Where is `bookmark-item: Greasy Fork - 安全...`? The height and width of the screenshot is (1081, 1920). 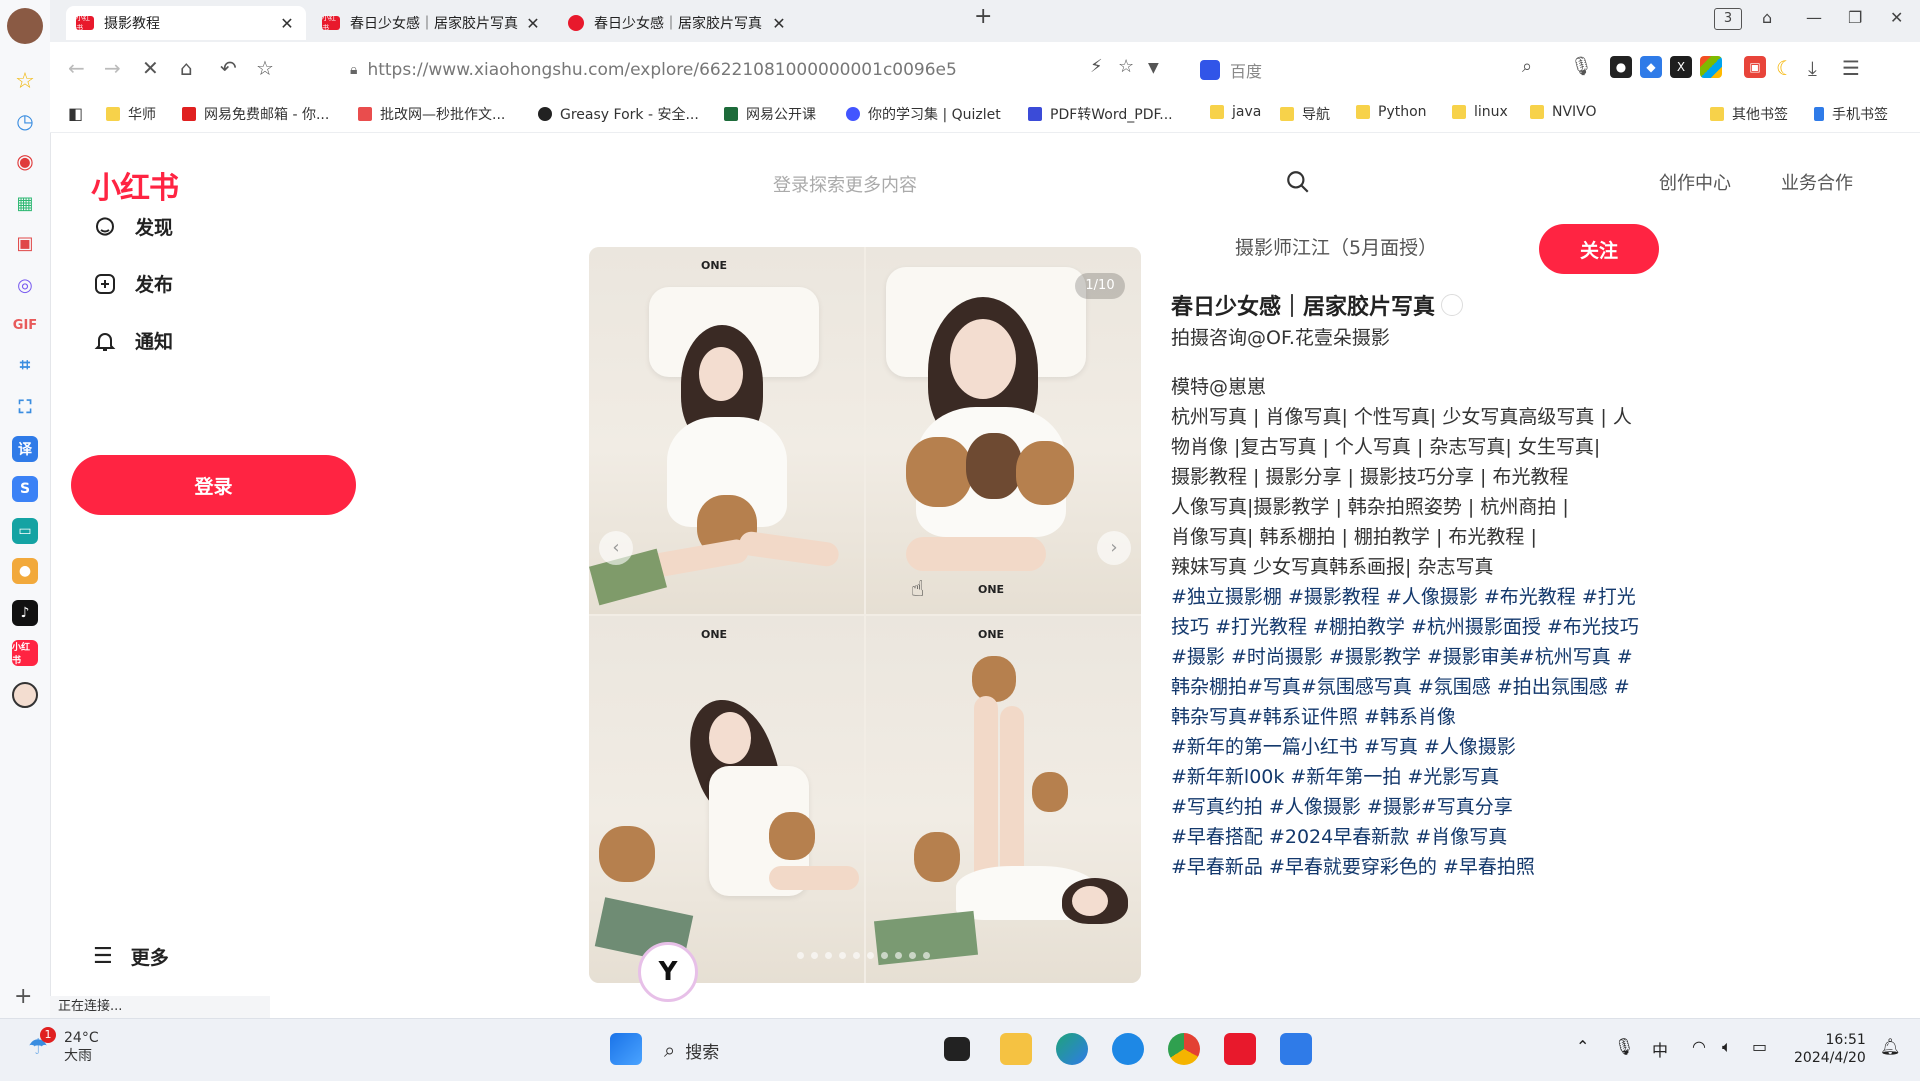 bookmark-item: Greasy Fork - 安全... is located at coordinates (618, 114).